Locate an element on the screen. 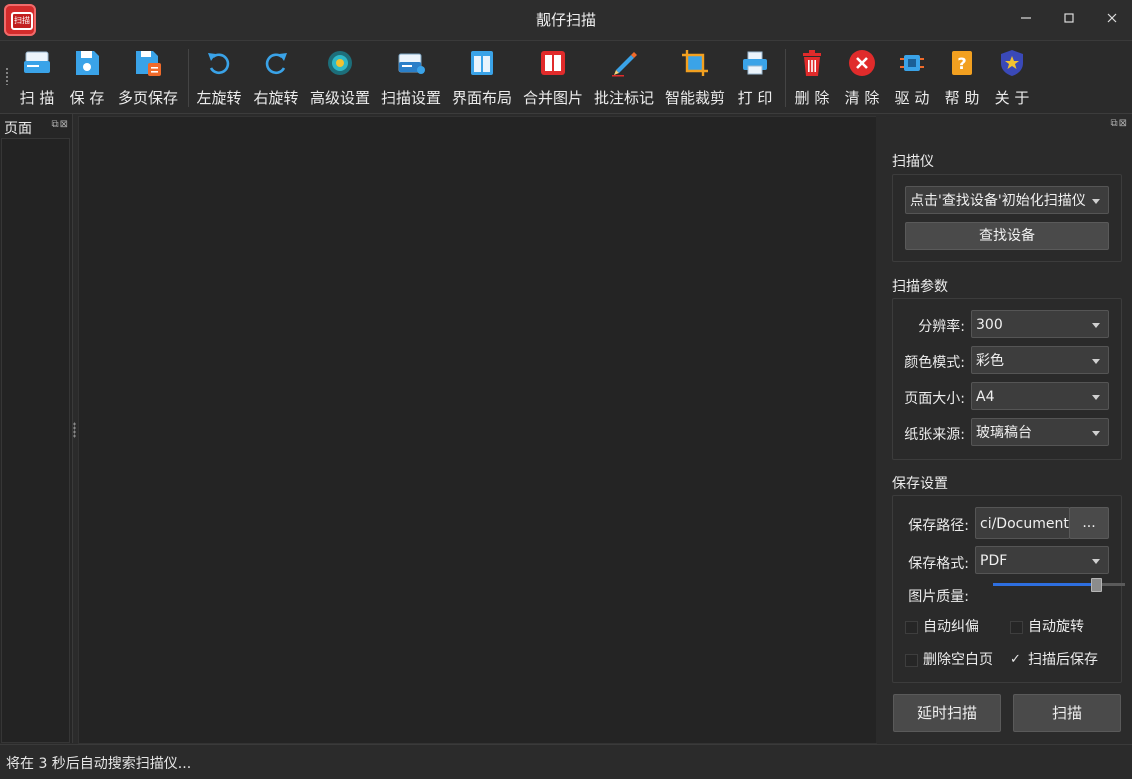 The height and width of the screenshot is (779, 1132). clear-toolbar-button: 清 除 is located at coordinates (862, 77).